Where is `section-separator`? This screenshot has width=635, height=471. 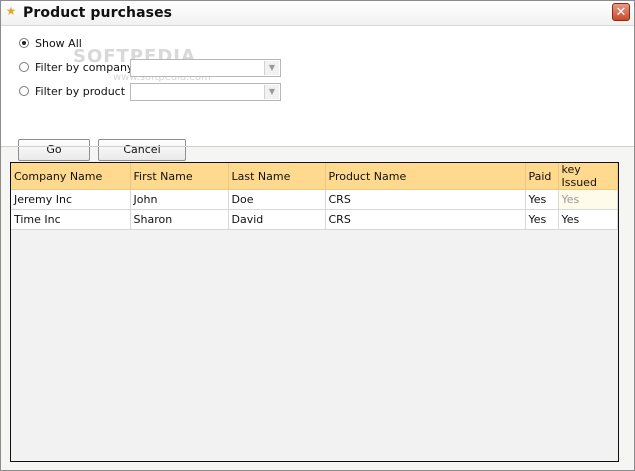
section-separator is located at coordinates (317, 146).